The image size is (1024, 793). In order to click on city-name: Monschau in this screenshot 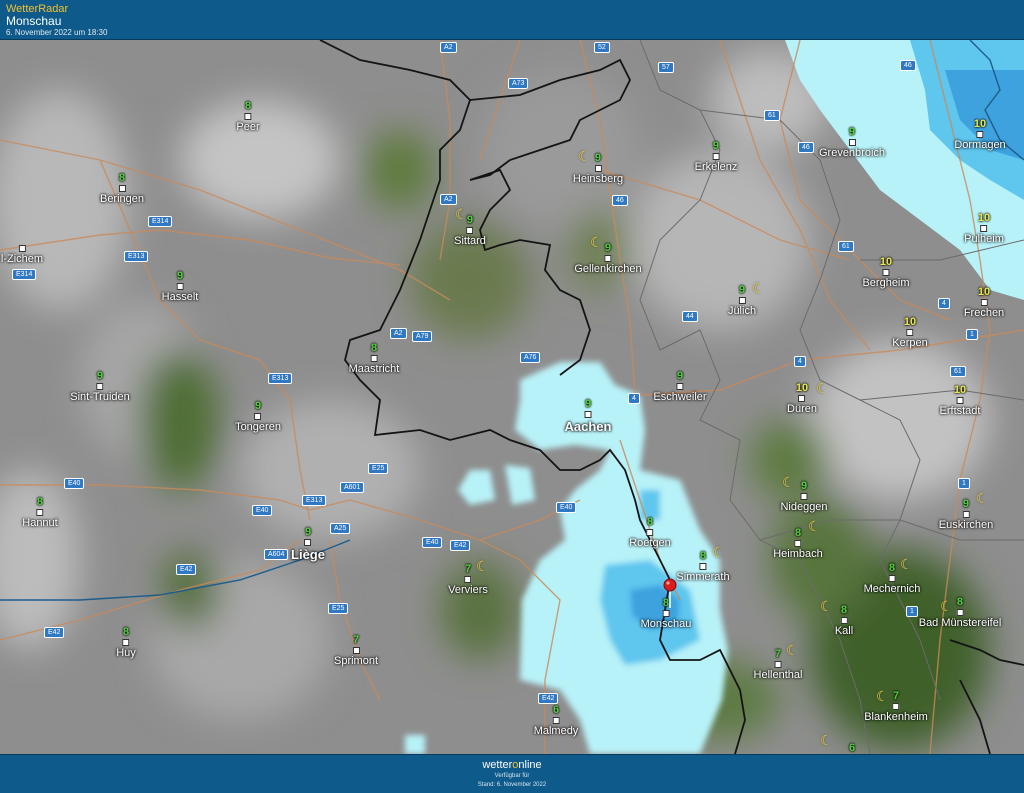, I will do `click(666, 624)`.